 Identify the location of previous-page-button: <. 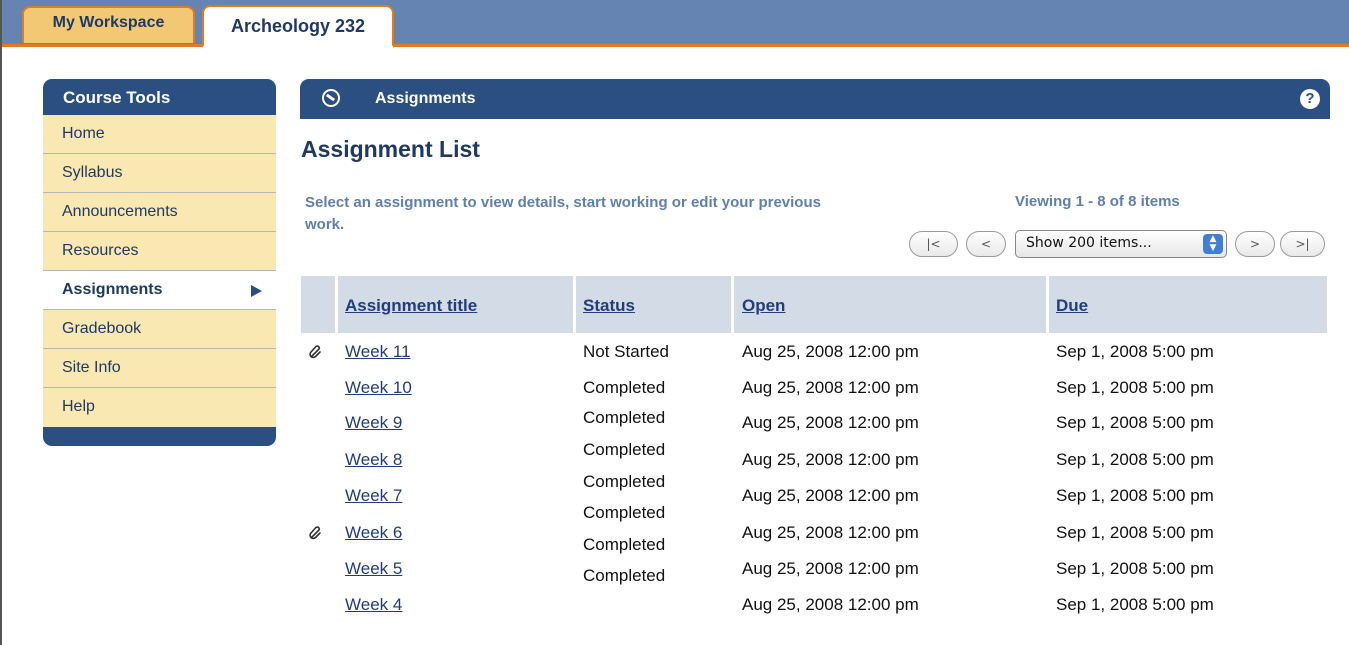
(986, 244).